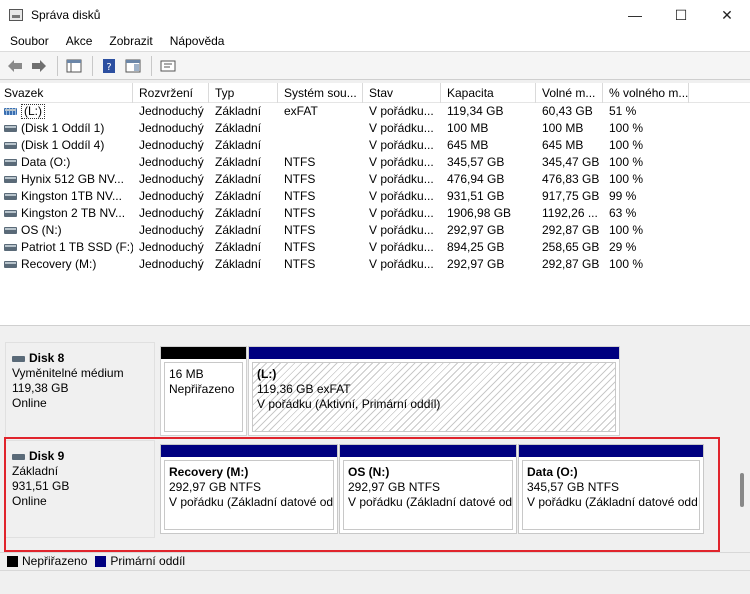 The width and height of the screenshot is (750, 594). I want to click on legend: Nepřiřazeno Primární oddíl, so click(375, 560).